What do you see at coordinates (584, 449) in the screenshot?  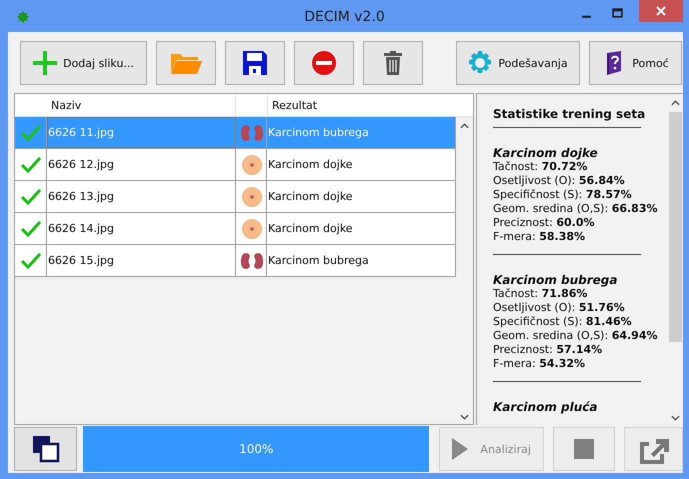 I see `stop-icon` at bounding box center [584, 449].